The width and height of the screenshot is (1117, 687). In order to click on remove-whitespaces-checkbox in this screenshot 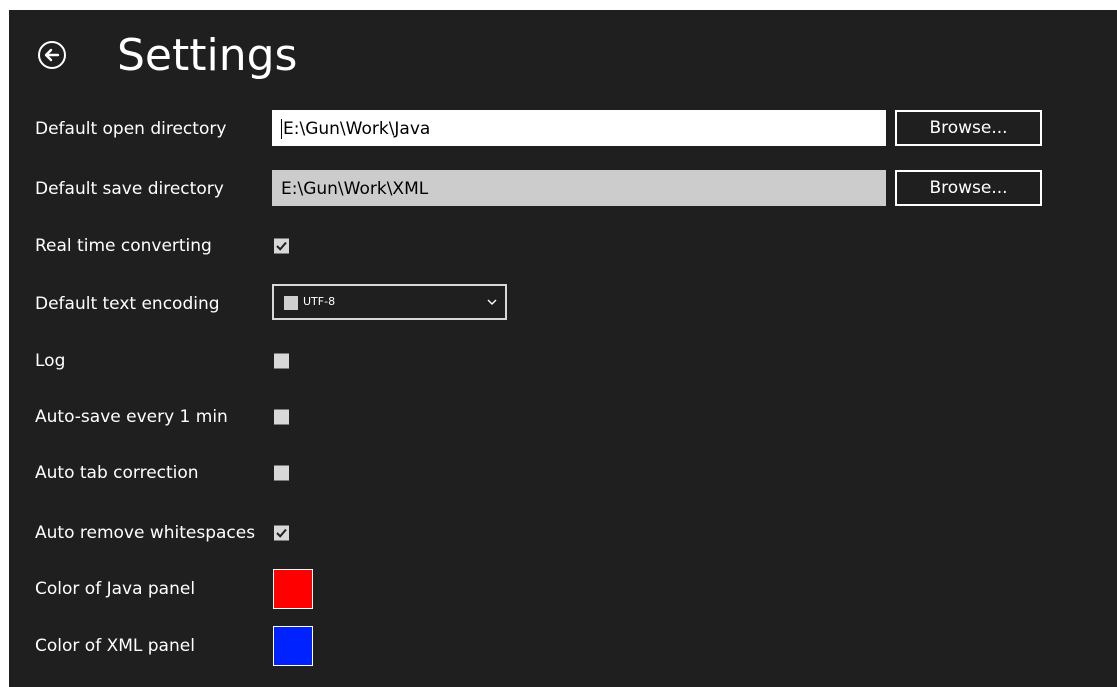, I will do `click(281, 533)`.